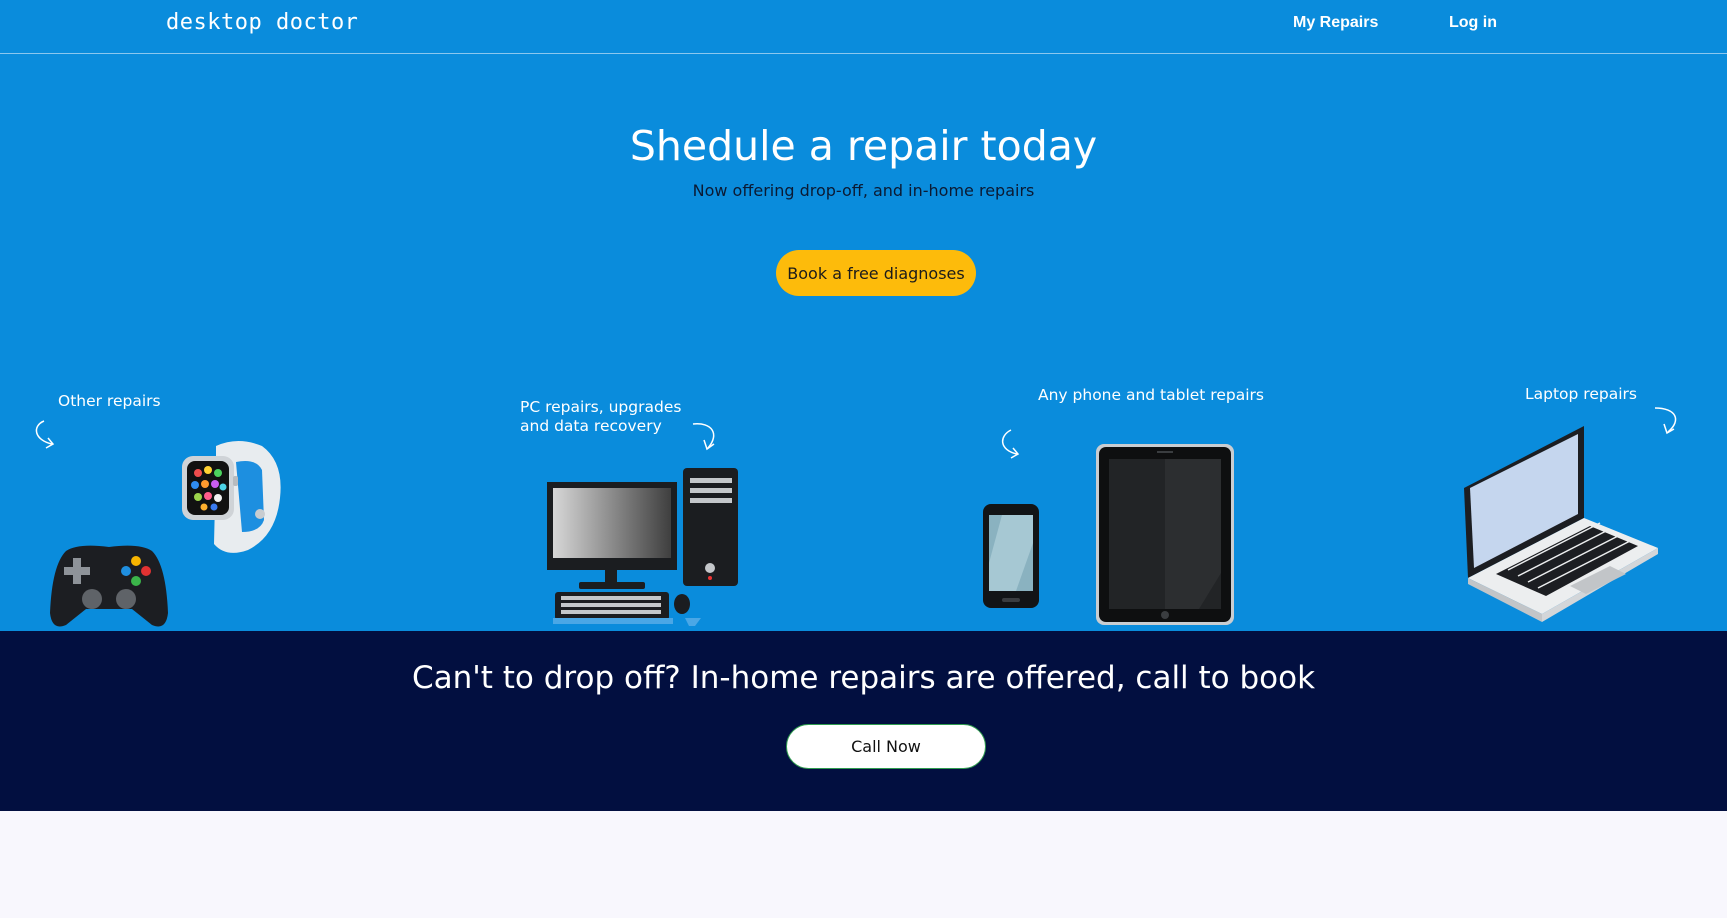 Image resolution: width=1727 pixels, height=918 pixels. I want to click on category-label-laptop: Laptop repairs, so click(1581, 394).